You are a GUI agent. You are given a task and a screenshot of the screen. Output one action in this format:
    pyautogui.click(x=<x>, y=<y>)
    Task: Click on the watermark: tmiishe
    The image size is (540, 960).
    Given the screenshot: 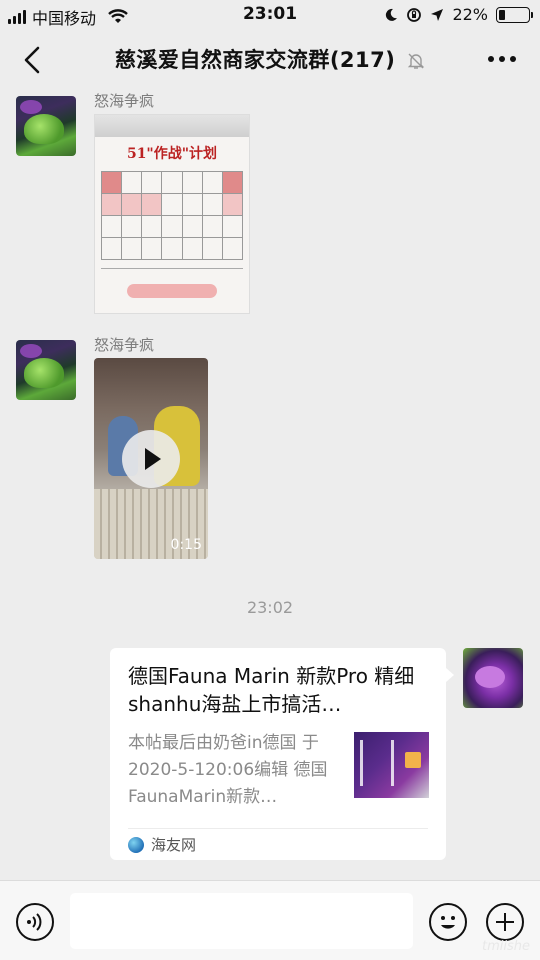 What is the action you would take?
    pyautogui.click(x=506, y=946)
    